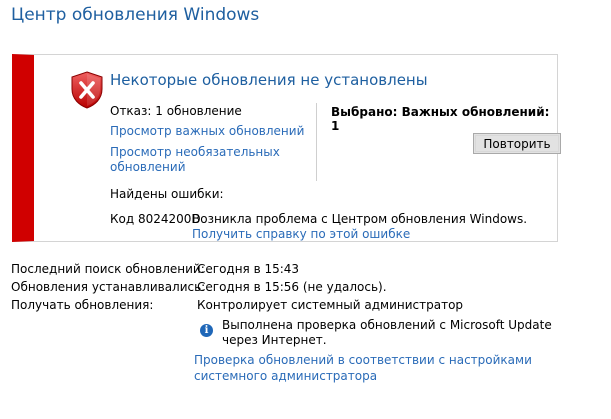 This screenshot has width=611, height=419. What do you see at coordinates (176, 111) in the screenshot?
I see `failed-count-text: Отказ: 1 обновление` at bounding box center [176, 111].